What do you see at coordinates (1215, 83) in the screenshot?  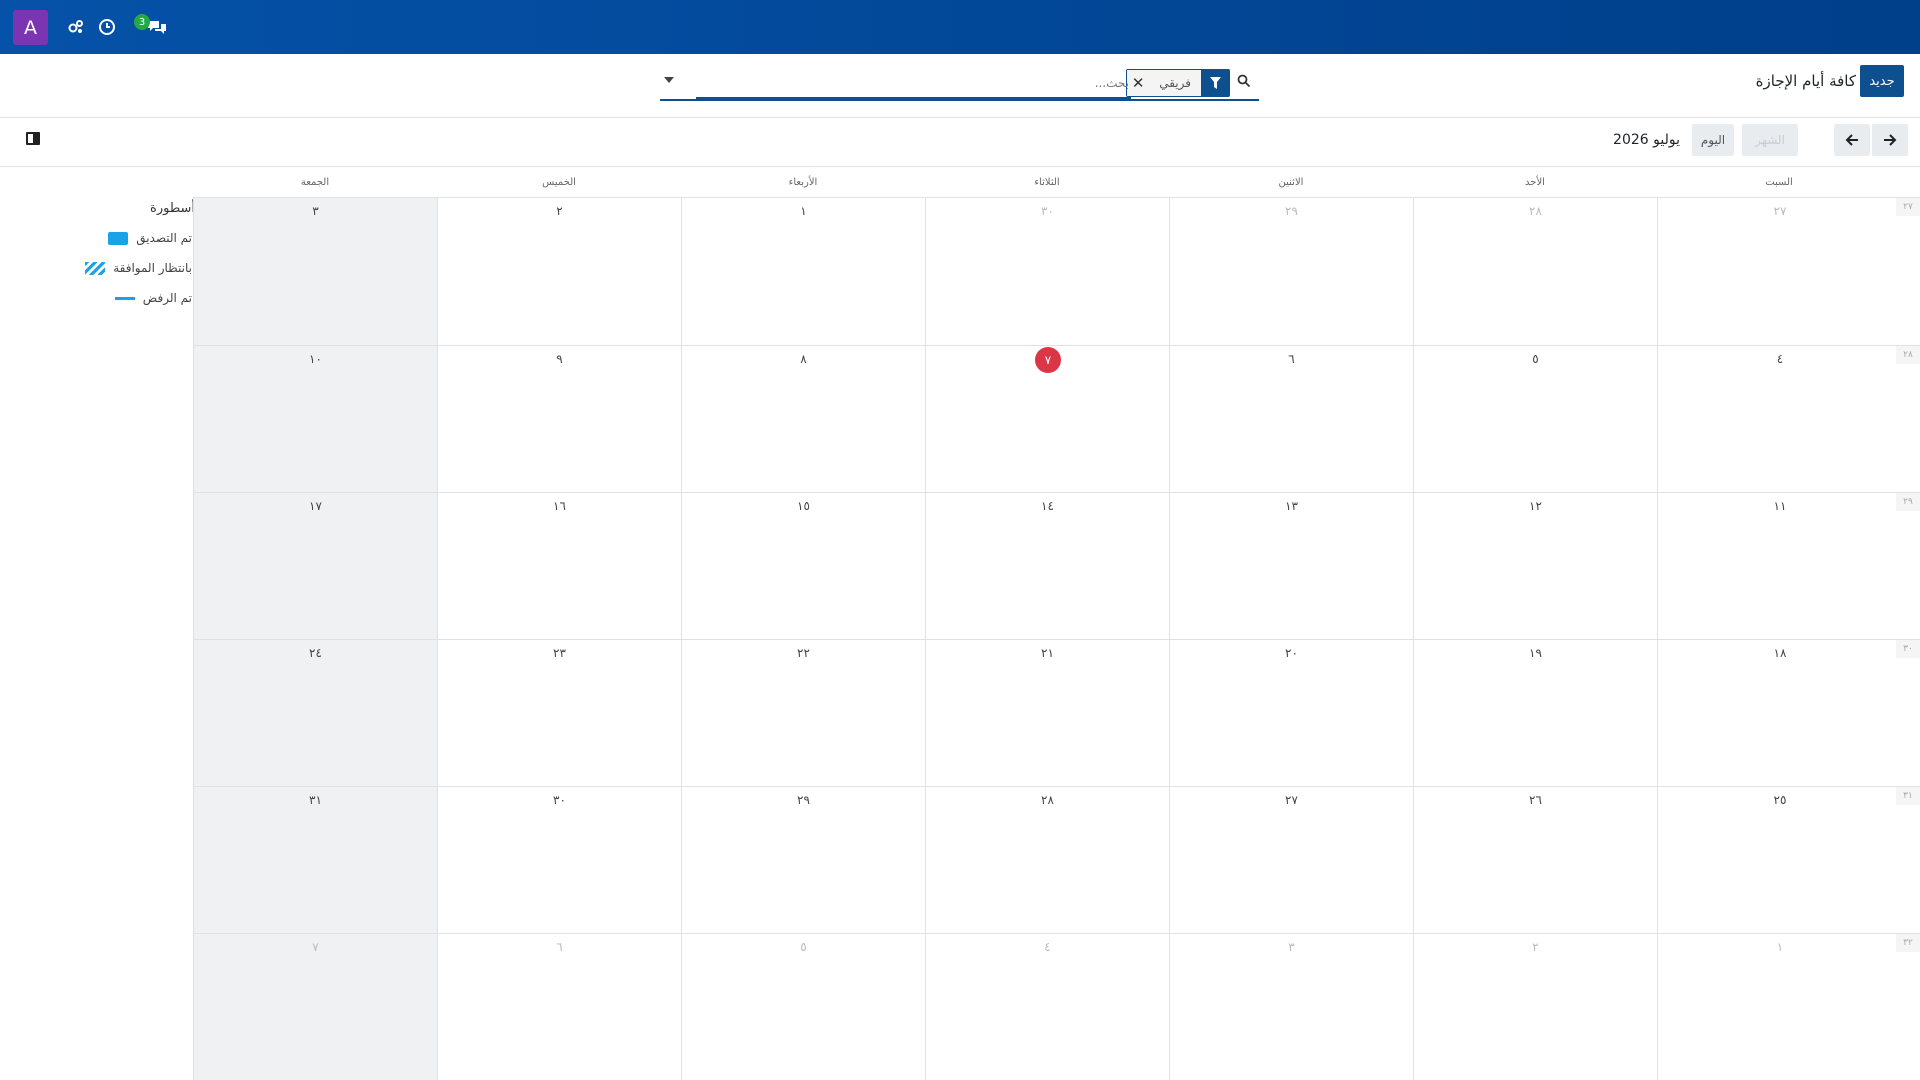 I see `filter-icon` at bounding box center [1215, 83].